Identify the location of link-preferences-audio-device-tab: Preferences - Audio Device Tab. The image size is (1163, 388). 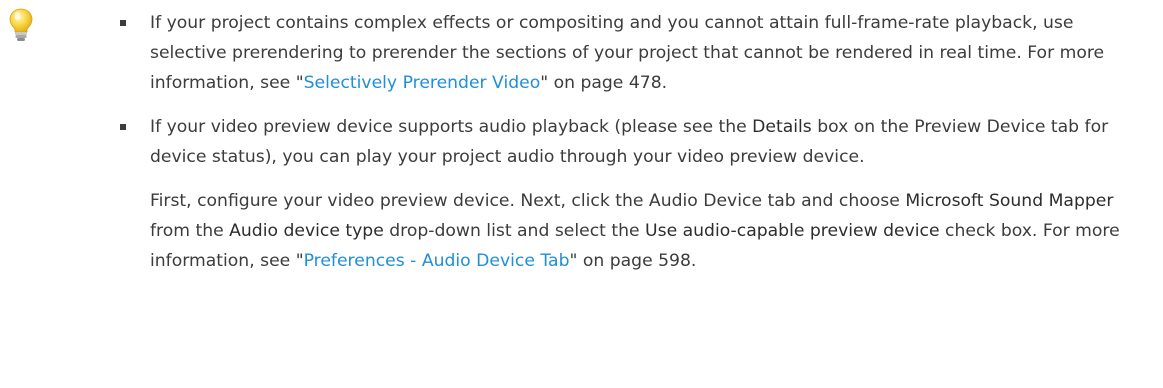
(437, 261).